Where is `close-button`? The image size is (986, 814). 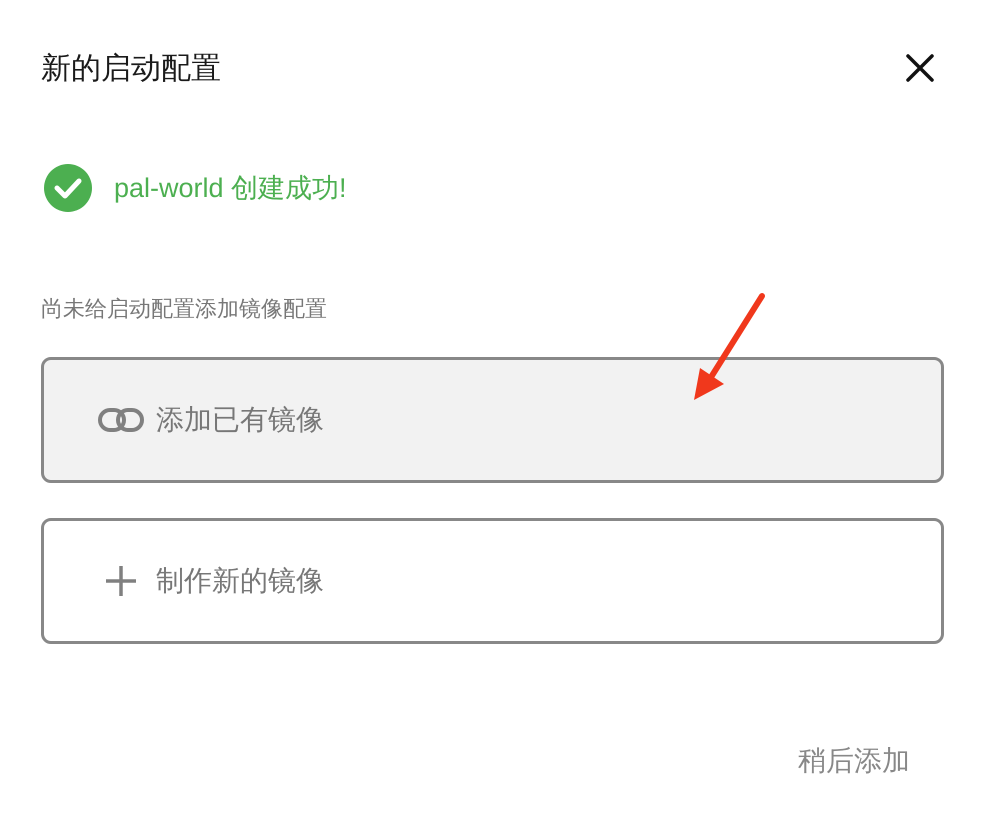
close-button is located at coordinates (920, 68).